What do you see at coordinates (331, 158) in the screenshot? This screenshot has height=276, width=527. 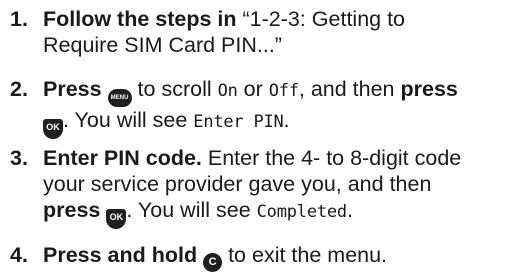 I see `step-text: Enter the 4- to 8-digit code` at bounding box center [331, 158].